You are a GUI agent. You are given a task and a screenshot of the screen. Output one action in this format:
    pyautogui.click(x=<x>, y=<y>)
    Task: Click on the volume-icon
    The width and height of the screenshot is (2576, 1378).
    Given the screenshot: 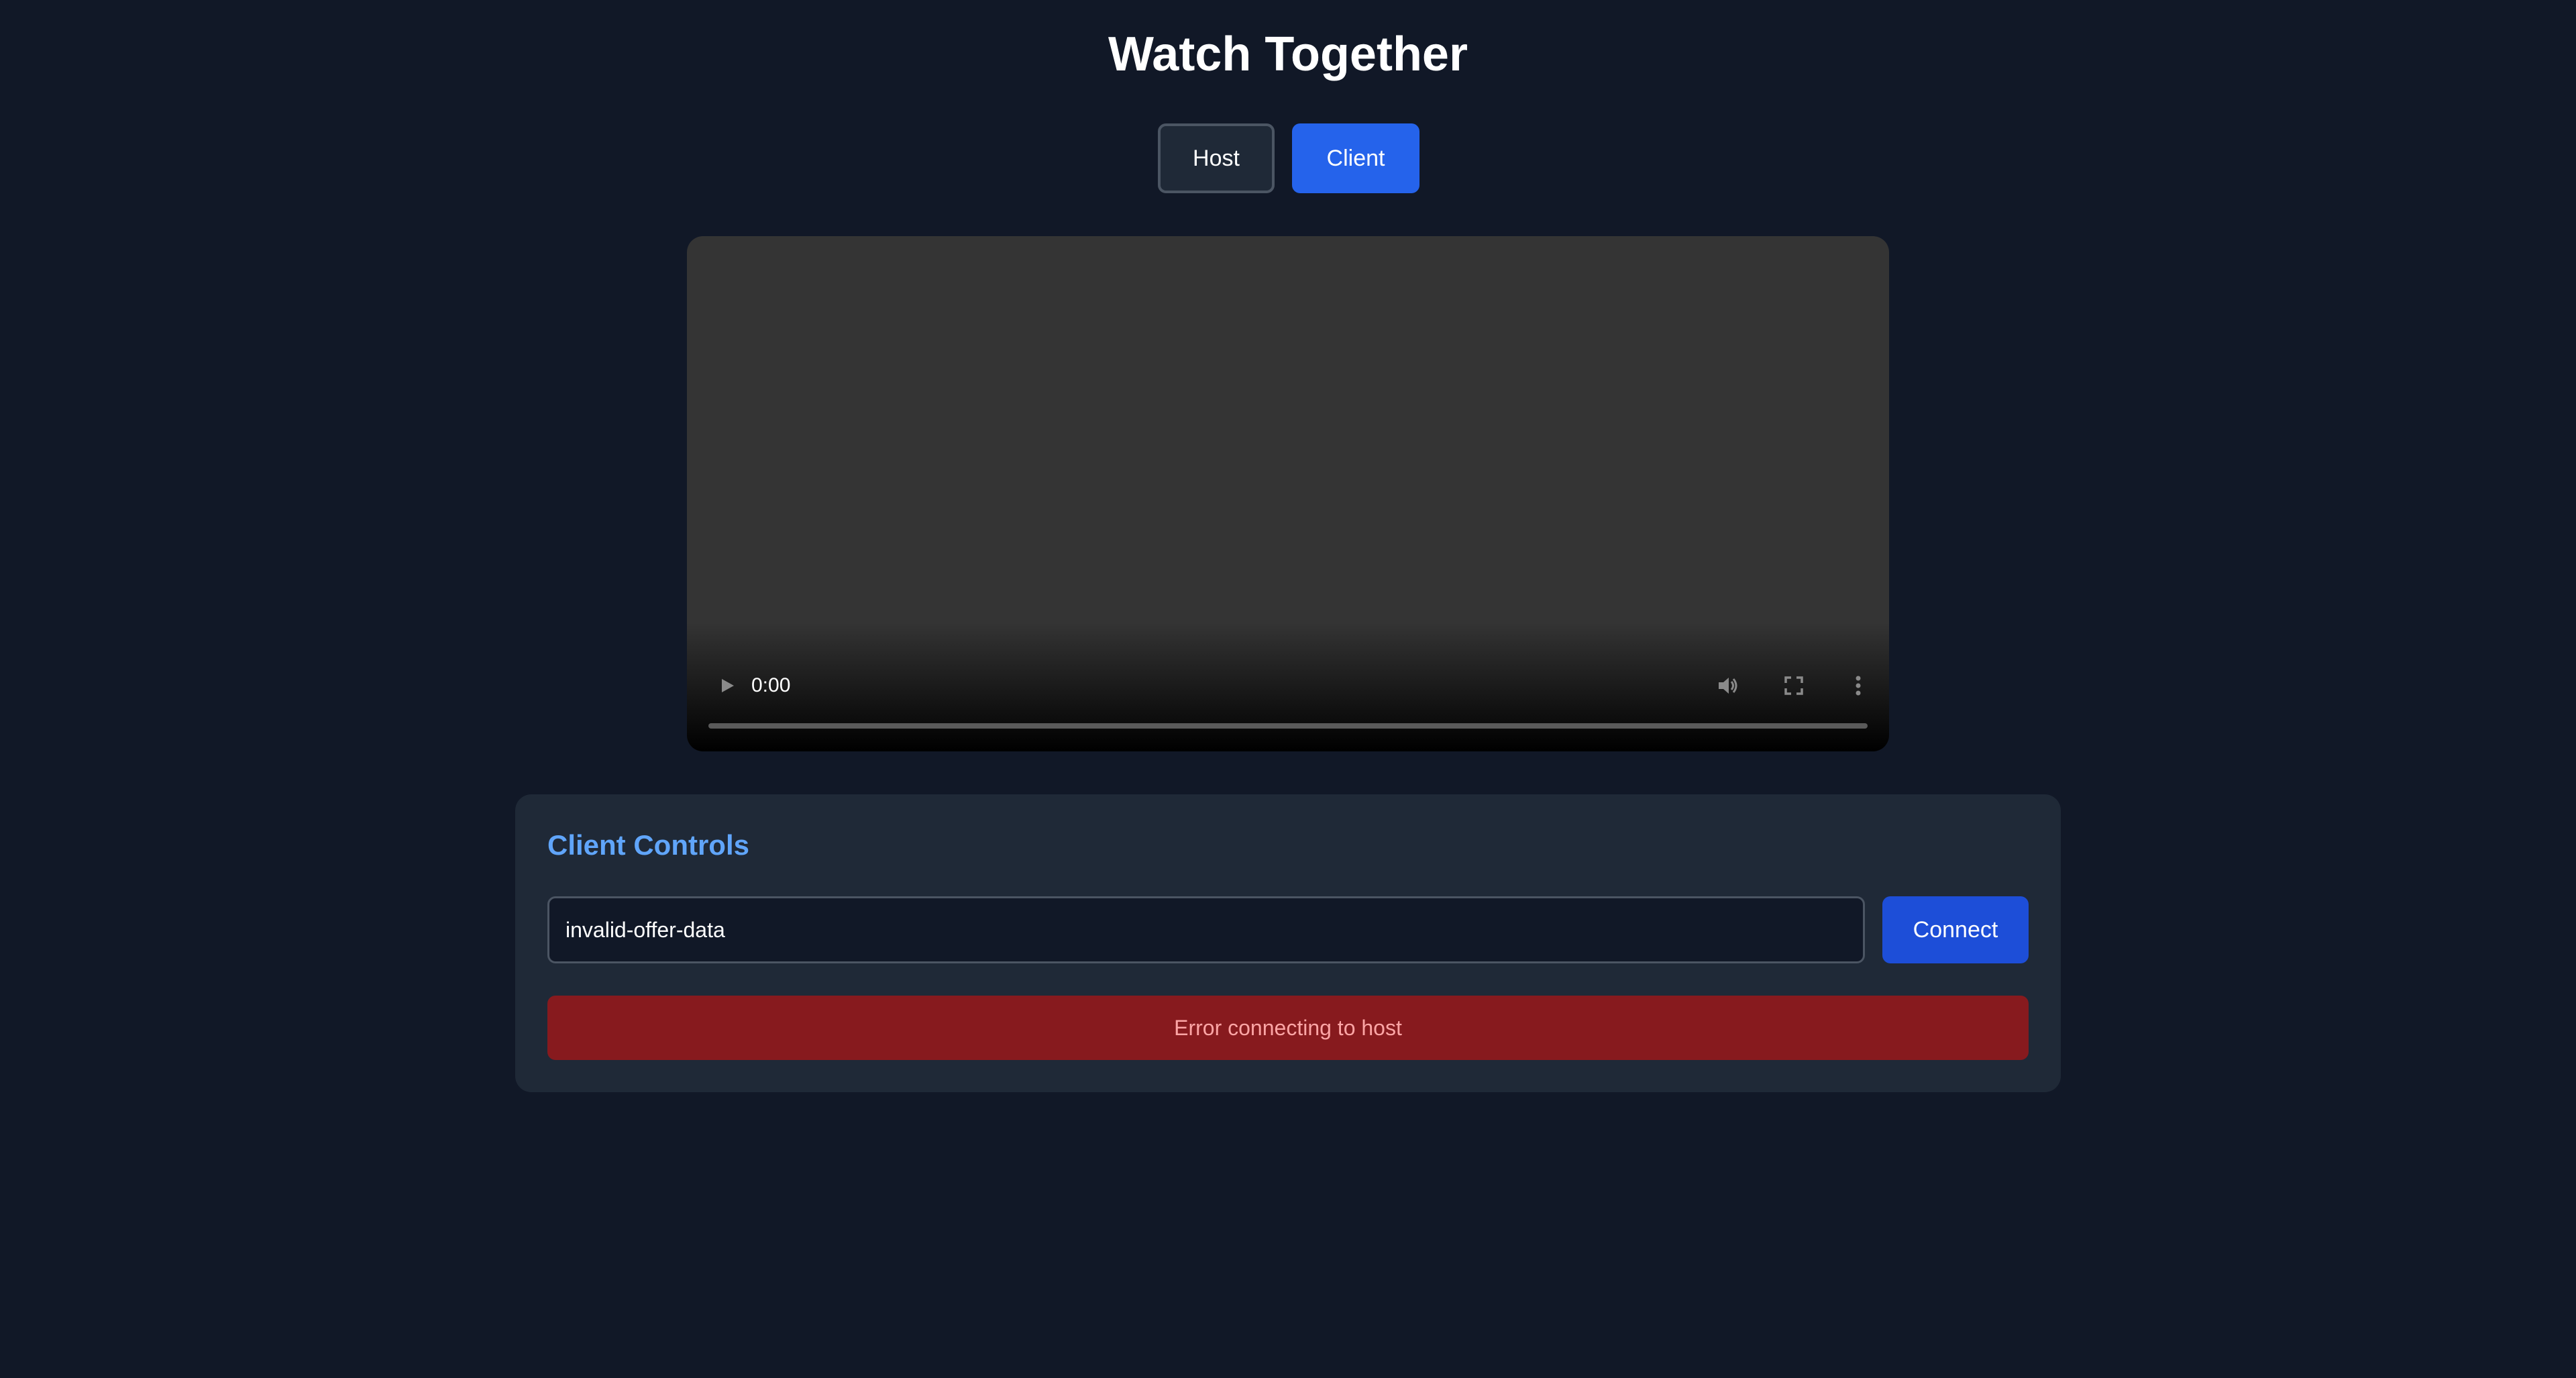 What is the action you would take?
    pyautogui.click(x=1728, y=685)
    